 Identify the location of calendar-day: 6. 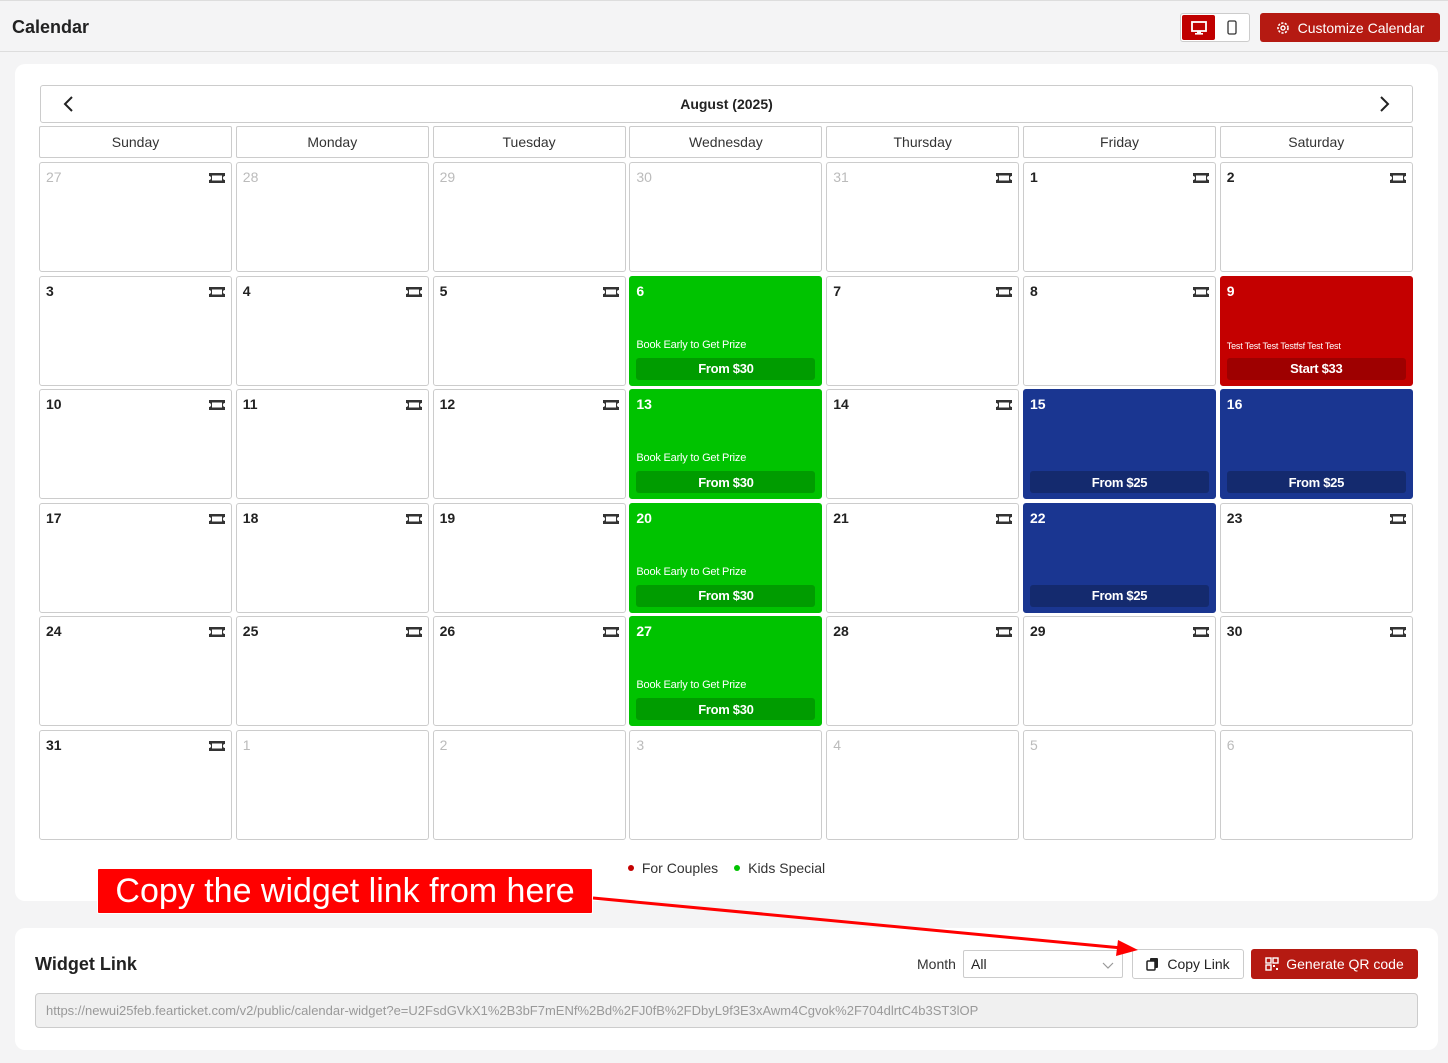
(1316, 785).